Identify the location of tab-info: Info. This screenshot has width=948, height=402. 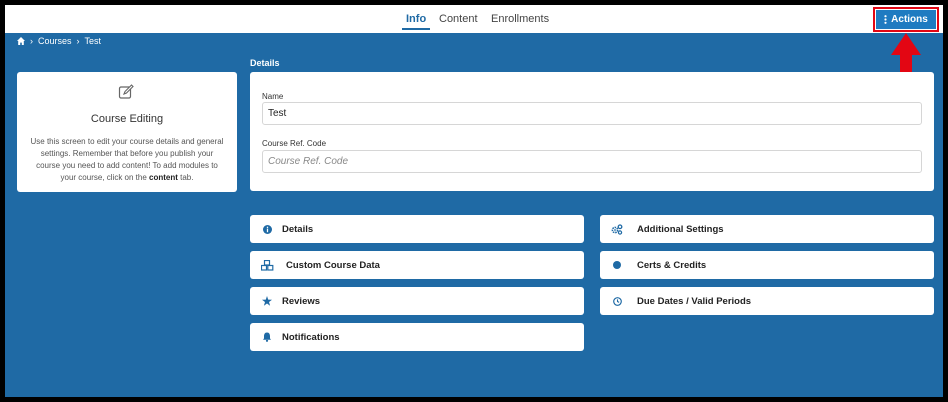
(416, 19).